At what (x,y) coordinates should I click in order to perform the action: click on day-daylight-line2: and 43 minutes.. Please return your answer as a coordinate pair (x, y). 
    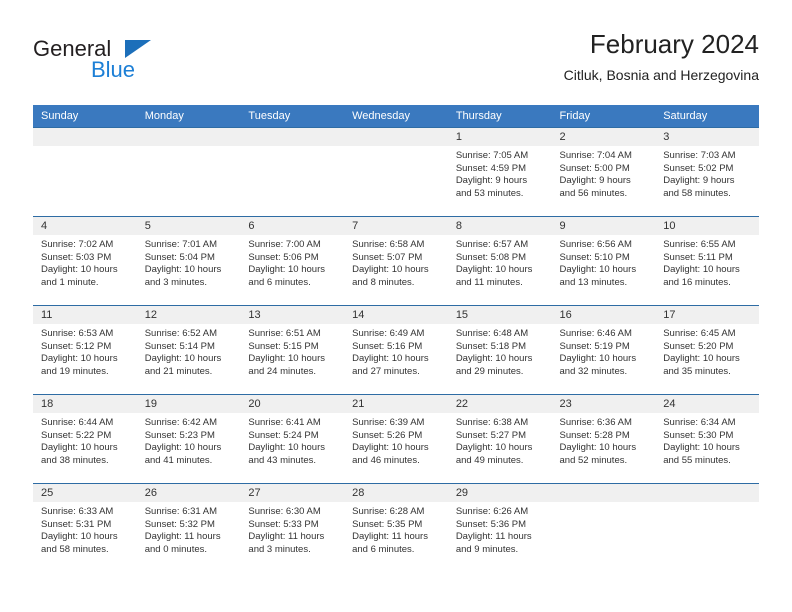
    Looking at the image, I should click on (282, 460).